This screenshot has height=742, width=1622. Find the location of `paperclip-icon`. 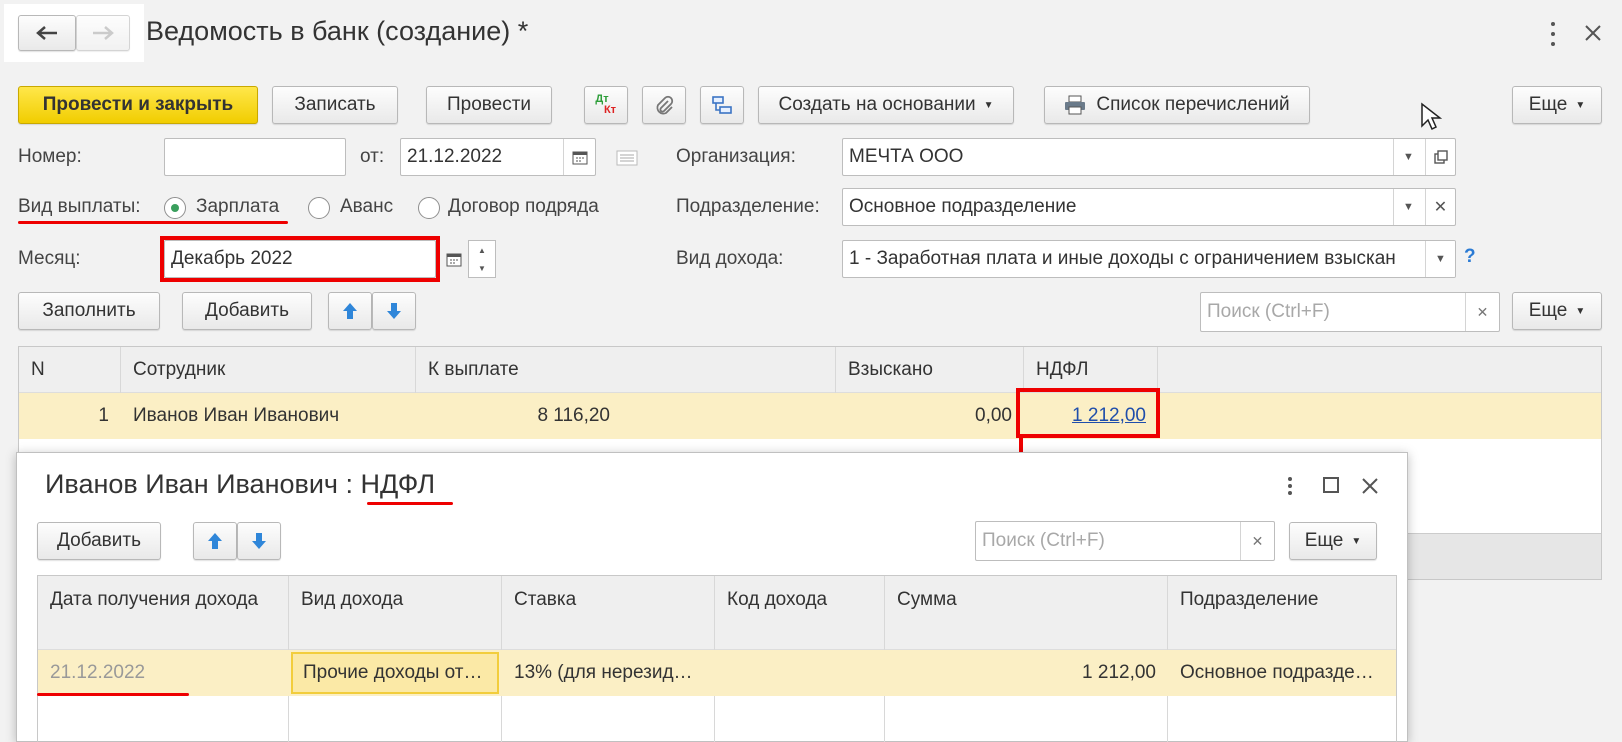

paperclip-icon is located at coordinates (665, 105).